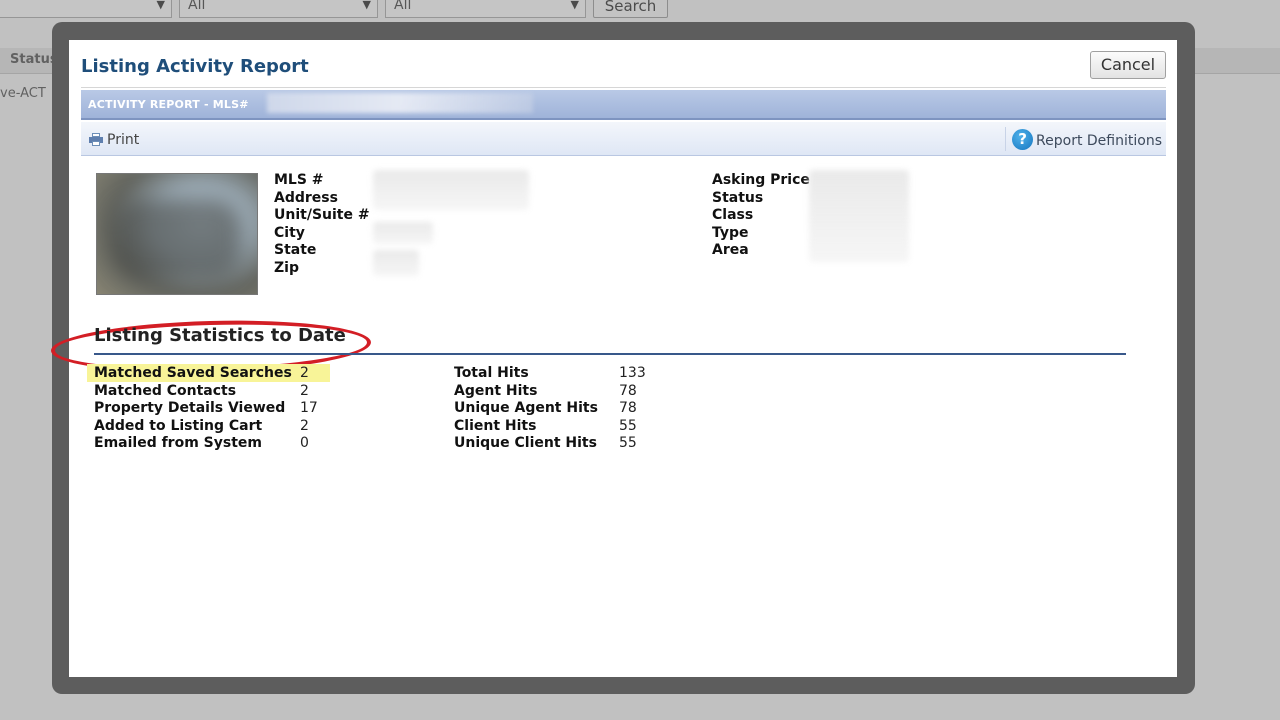 The image size is (1280, 720). Describe the element at coordinates (623, 105) in the screenshot. I see `report-header-bar: ACTIVITY REPORT - MLS#` at that location.